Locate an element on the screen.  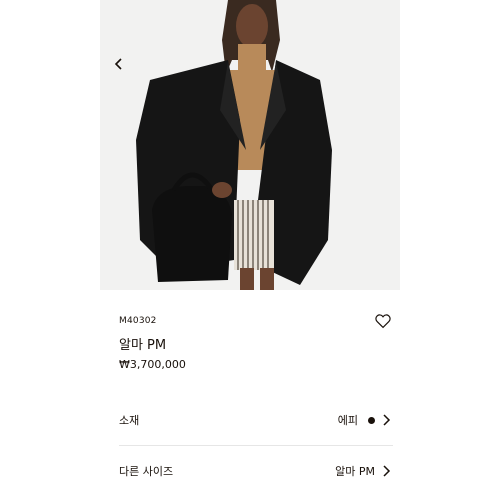
product-title: 알마 PM is located at coordinates (143, 345).